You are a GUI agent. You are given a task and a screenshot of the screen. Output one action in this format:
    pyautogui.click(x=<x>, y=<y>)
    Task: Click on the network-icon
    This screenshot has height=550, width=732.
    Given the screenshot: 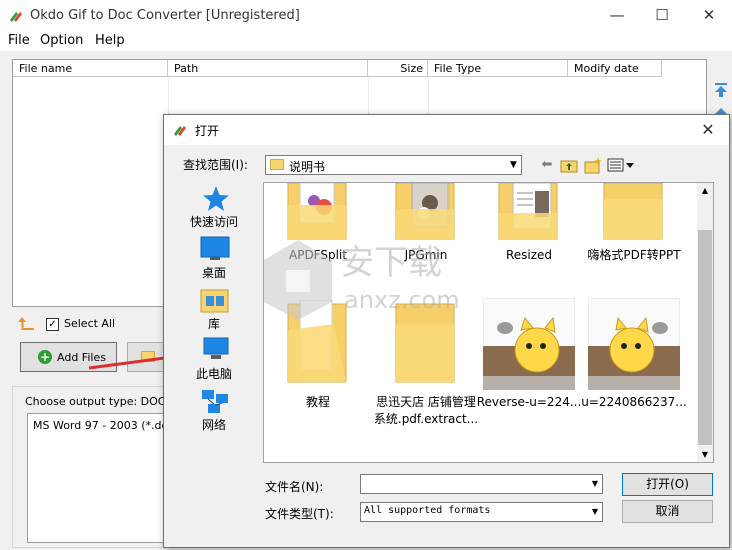 What is the action you would take?
    pyautogui.click(x=215, y=401)
    